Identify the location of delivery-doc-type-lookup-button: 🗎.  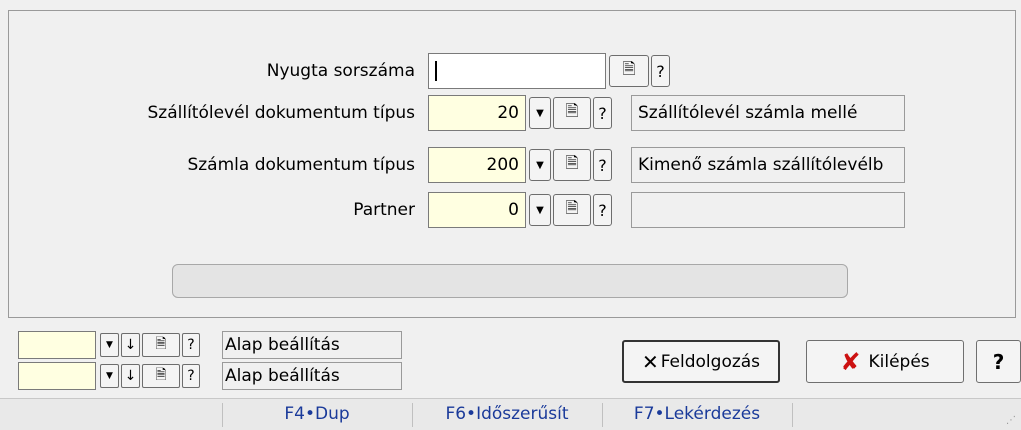
(572, 113).